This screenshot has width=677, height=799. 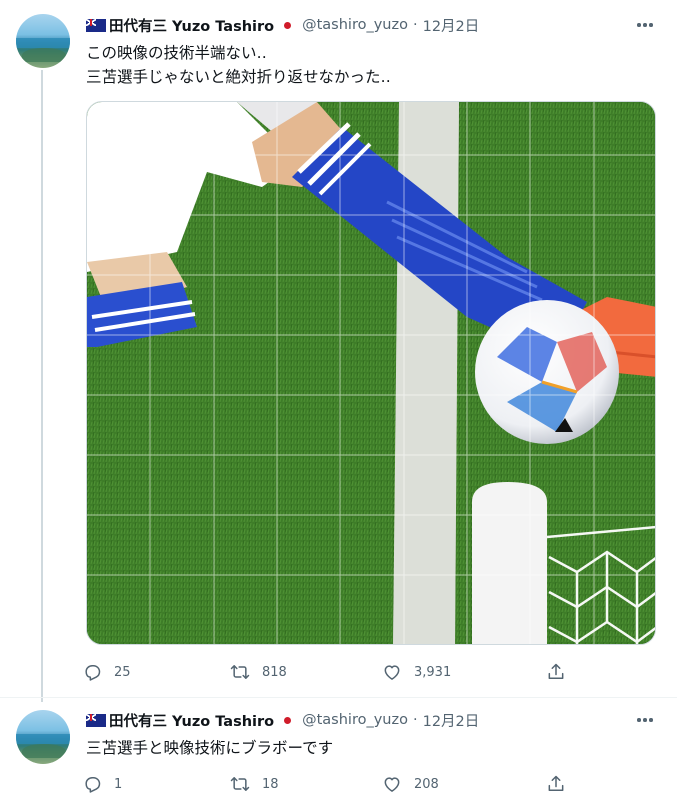 I want to click on tweet-actions: 25 818 3,931, so click(x=332, y=672).